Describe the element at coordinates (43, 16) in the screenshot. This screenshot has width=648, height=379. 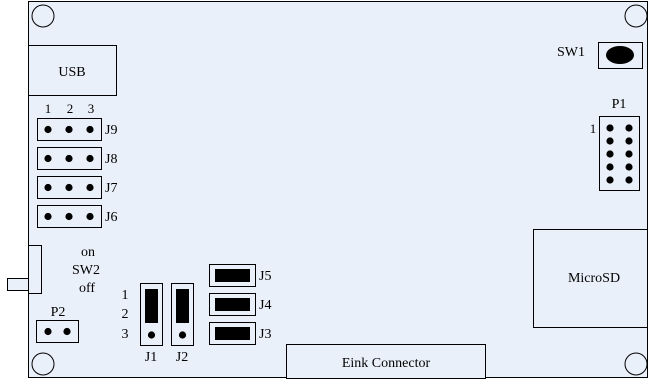
I see `mounting-hole-top-left` at that location.